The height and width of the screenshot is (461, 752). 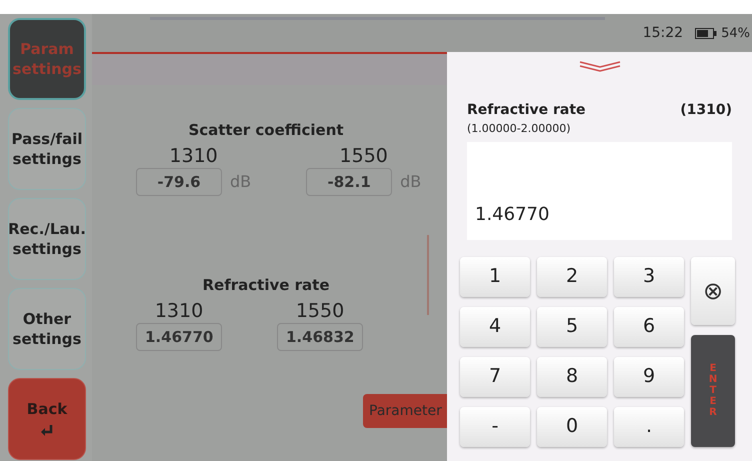 What do you see at coordinates (735, 33) in the screenshot?
I see `battery-percent: 54%` at bounding box center [735, 33].